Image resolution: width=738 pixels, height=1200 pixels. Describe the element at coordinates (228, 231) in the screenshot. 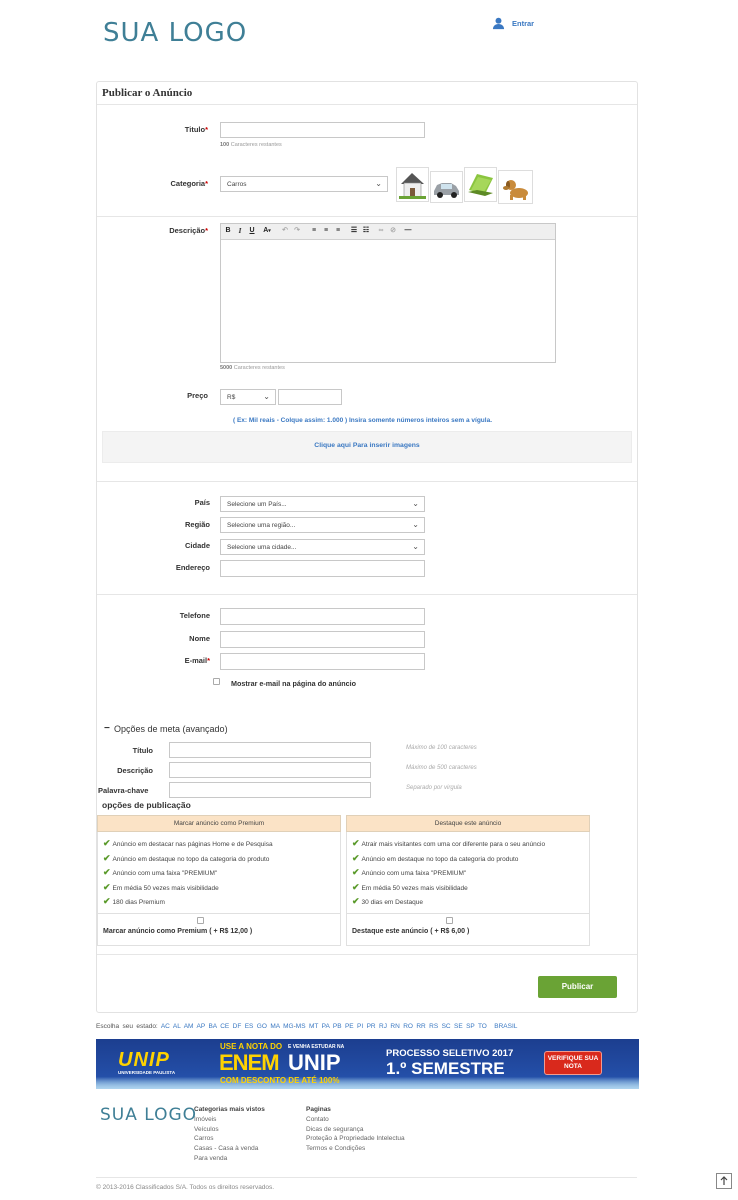

I see `bold-button: B` at that location.